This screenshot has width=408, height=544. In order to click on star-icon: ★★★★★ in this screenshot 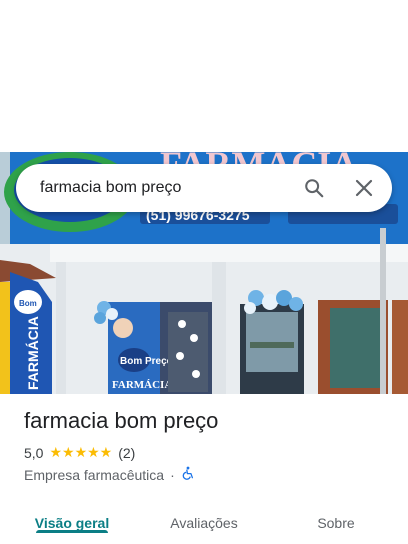, I will do `click(81, 452)`.